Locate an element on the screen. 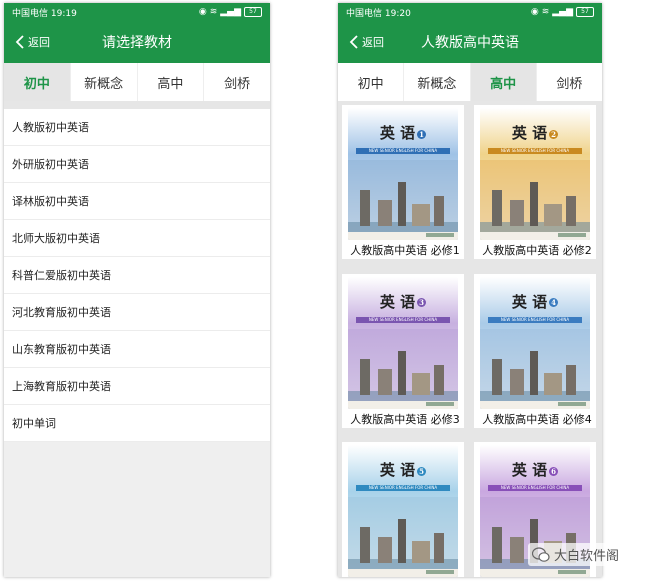 This screenshot has height=585, width=659. book-label: 人教版高中英语 必修1 is located at coordinates (405, 250).